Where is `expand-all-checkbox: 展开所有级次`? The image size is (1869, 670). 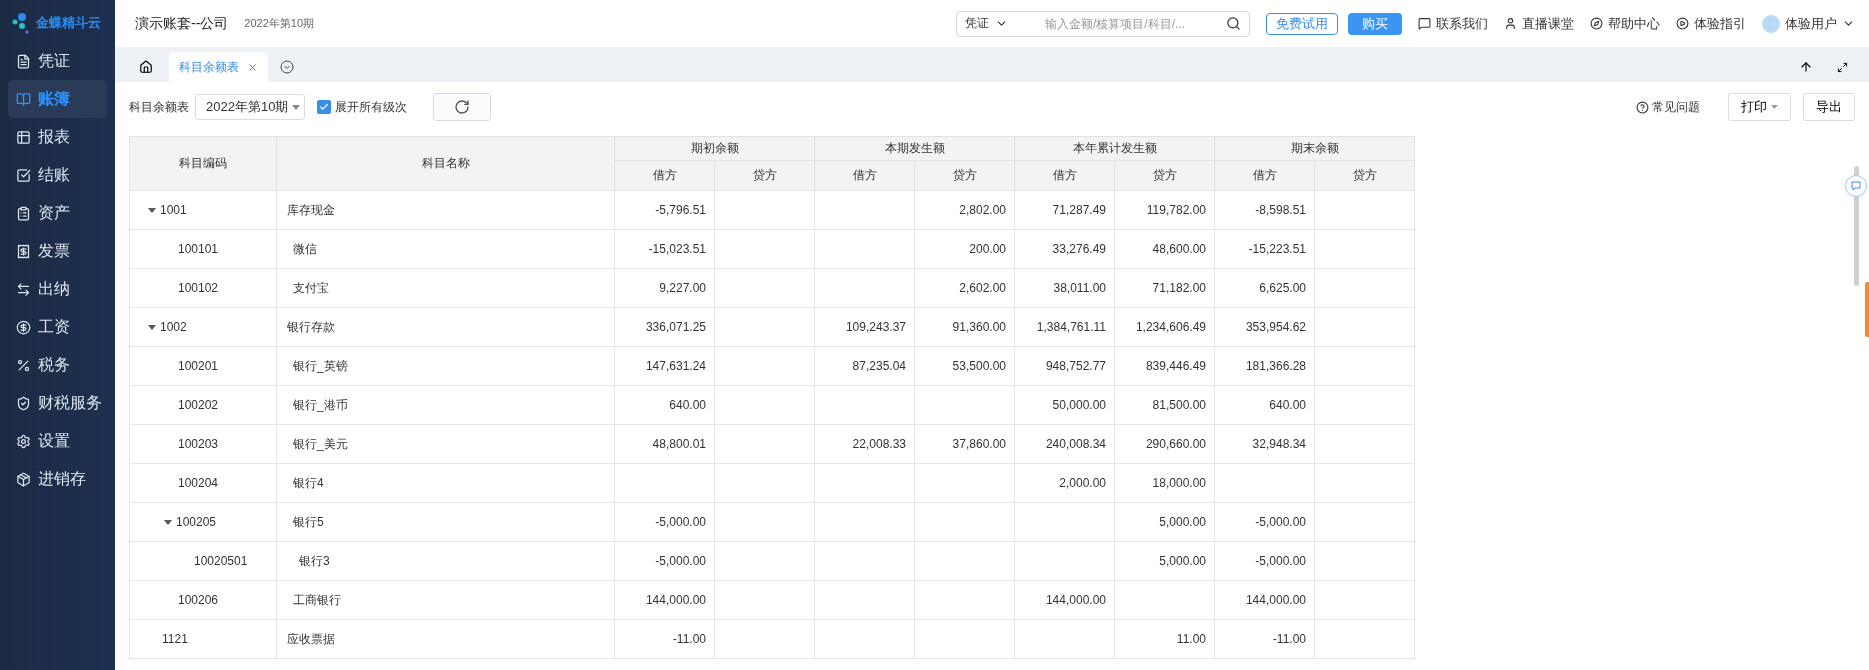
expand-all-checkbox: 展开所有级次 is located at coordinates (362, 107).